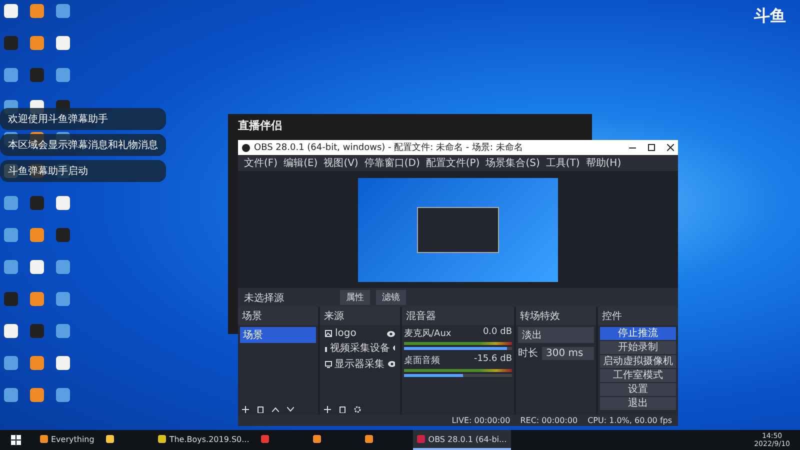 Image resolution: width=800 pixels, height=450 pixels. I want to click on image-icon, so click(328, 333).